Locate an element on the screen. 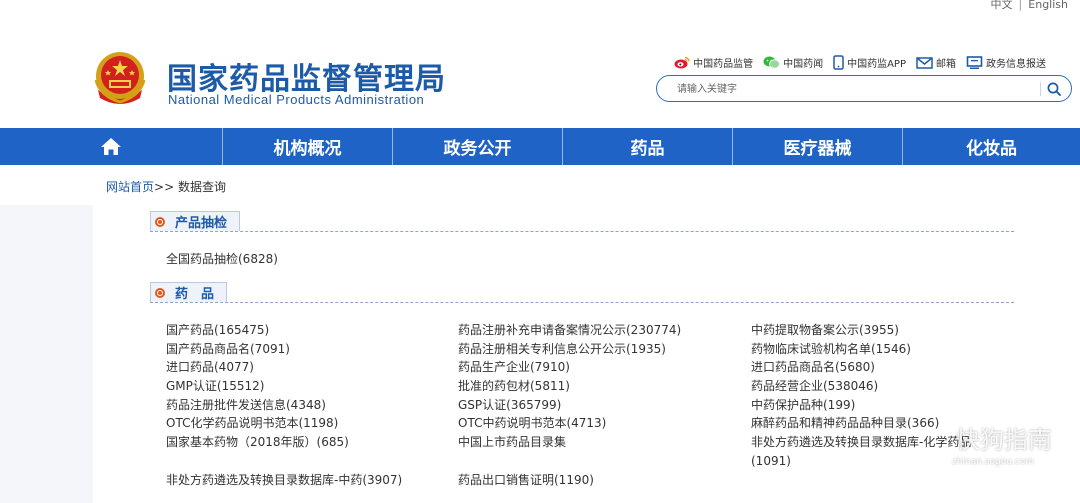 This screenshot has height=503, width=1080. list-item: 药品经营企业(538046) is located at coordinates (814, 386).